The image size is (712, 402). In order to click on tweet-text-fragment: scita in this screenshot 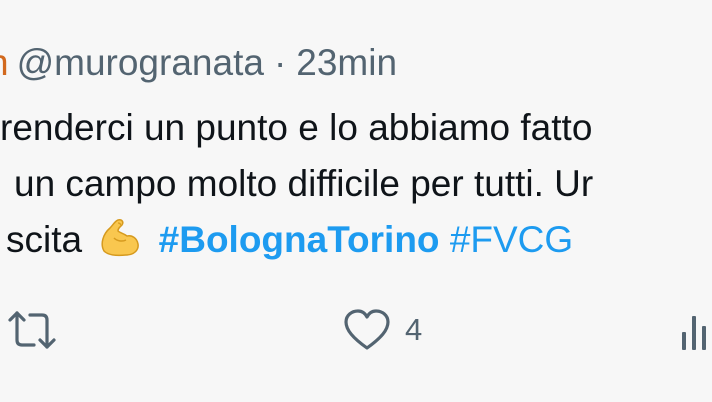, I will do `click(44, 239)`.